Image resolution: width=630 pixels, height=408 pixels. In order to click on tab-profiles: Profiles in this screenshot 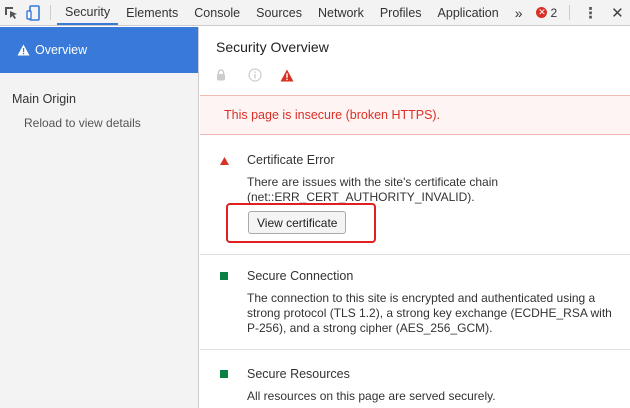, I will do `click(401, 12)`.